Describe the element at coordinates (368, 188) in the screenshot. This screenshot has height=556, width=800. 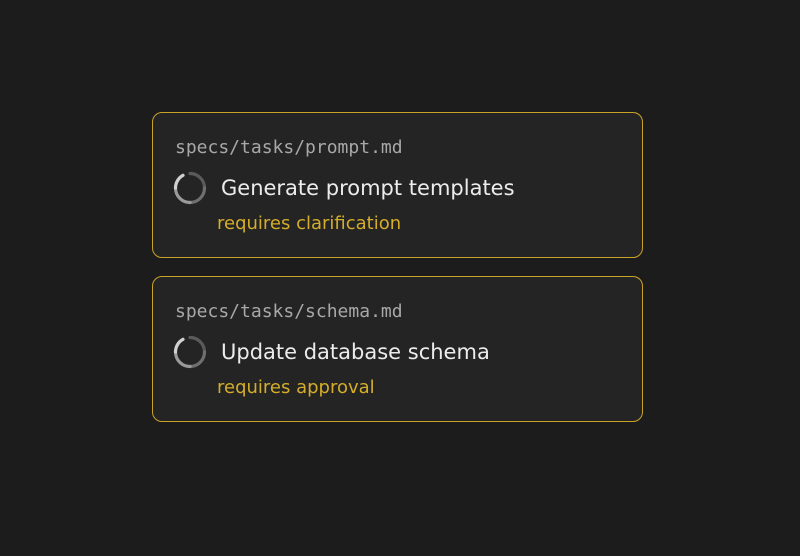
I see `task-title: Generate prompt templates` at that location.